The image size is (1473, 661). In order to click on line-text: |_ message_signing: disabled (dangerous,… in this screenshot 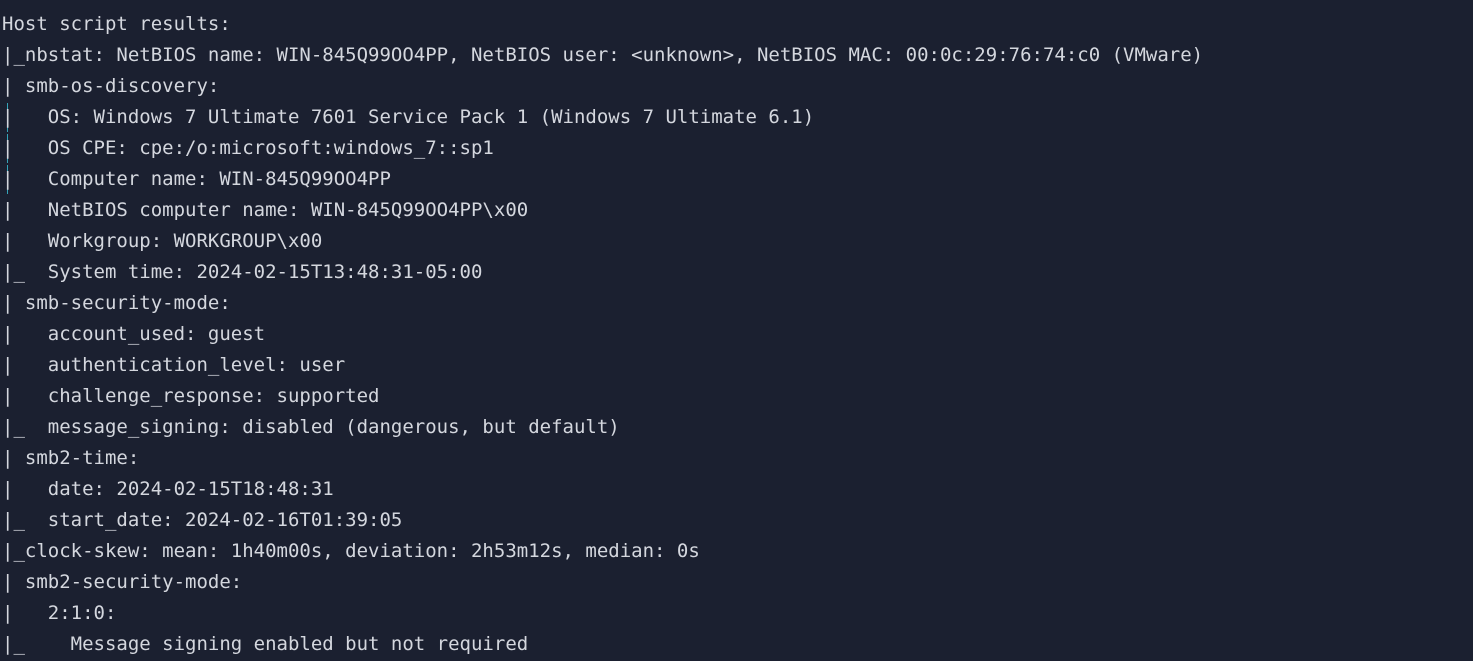, I will do `click(311, 427)`.